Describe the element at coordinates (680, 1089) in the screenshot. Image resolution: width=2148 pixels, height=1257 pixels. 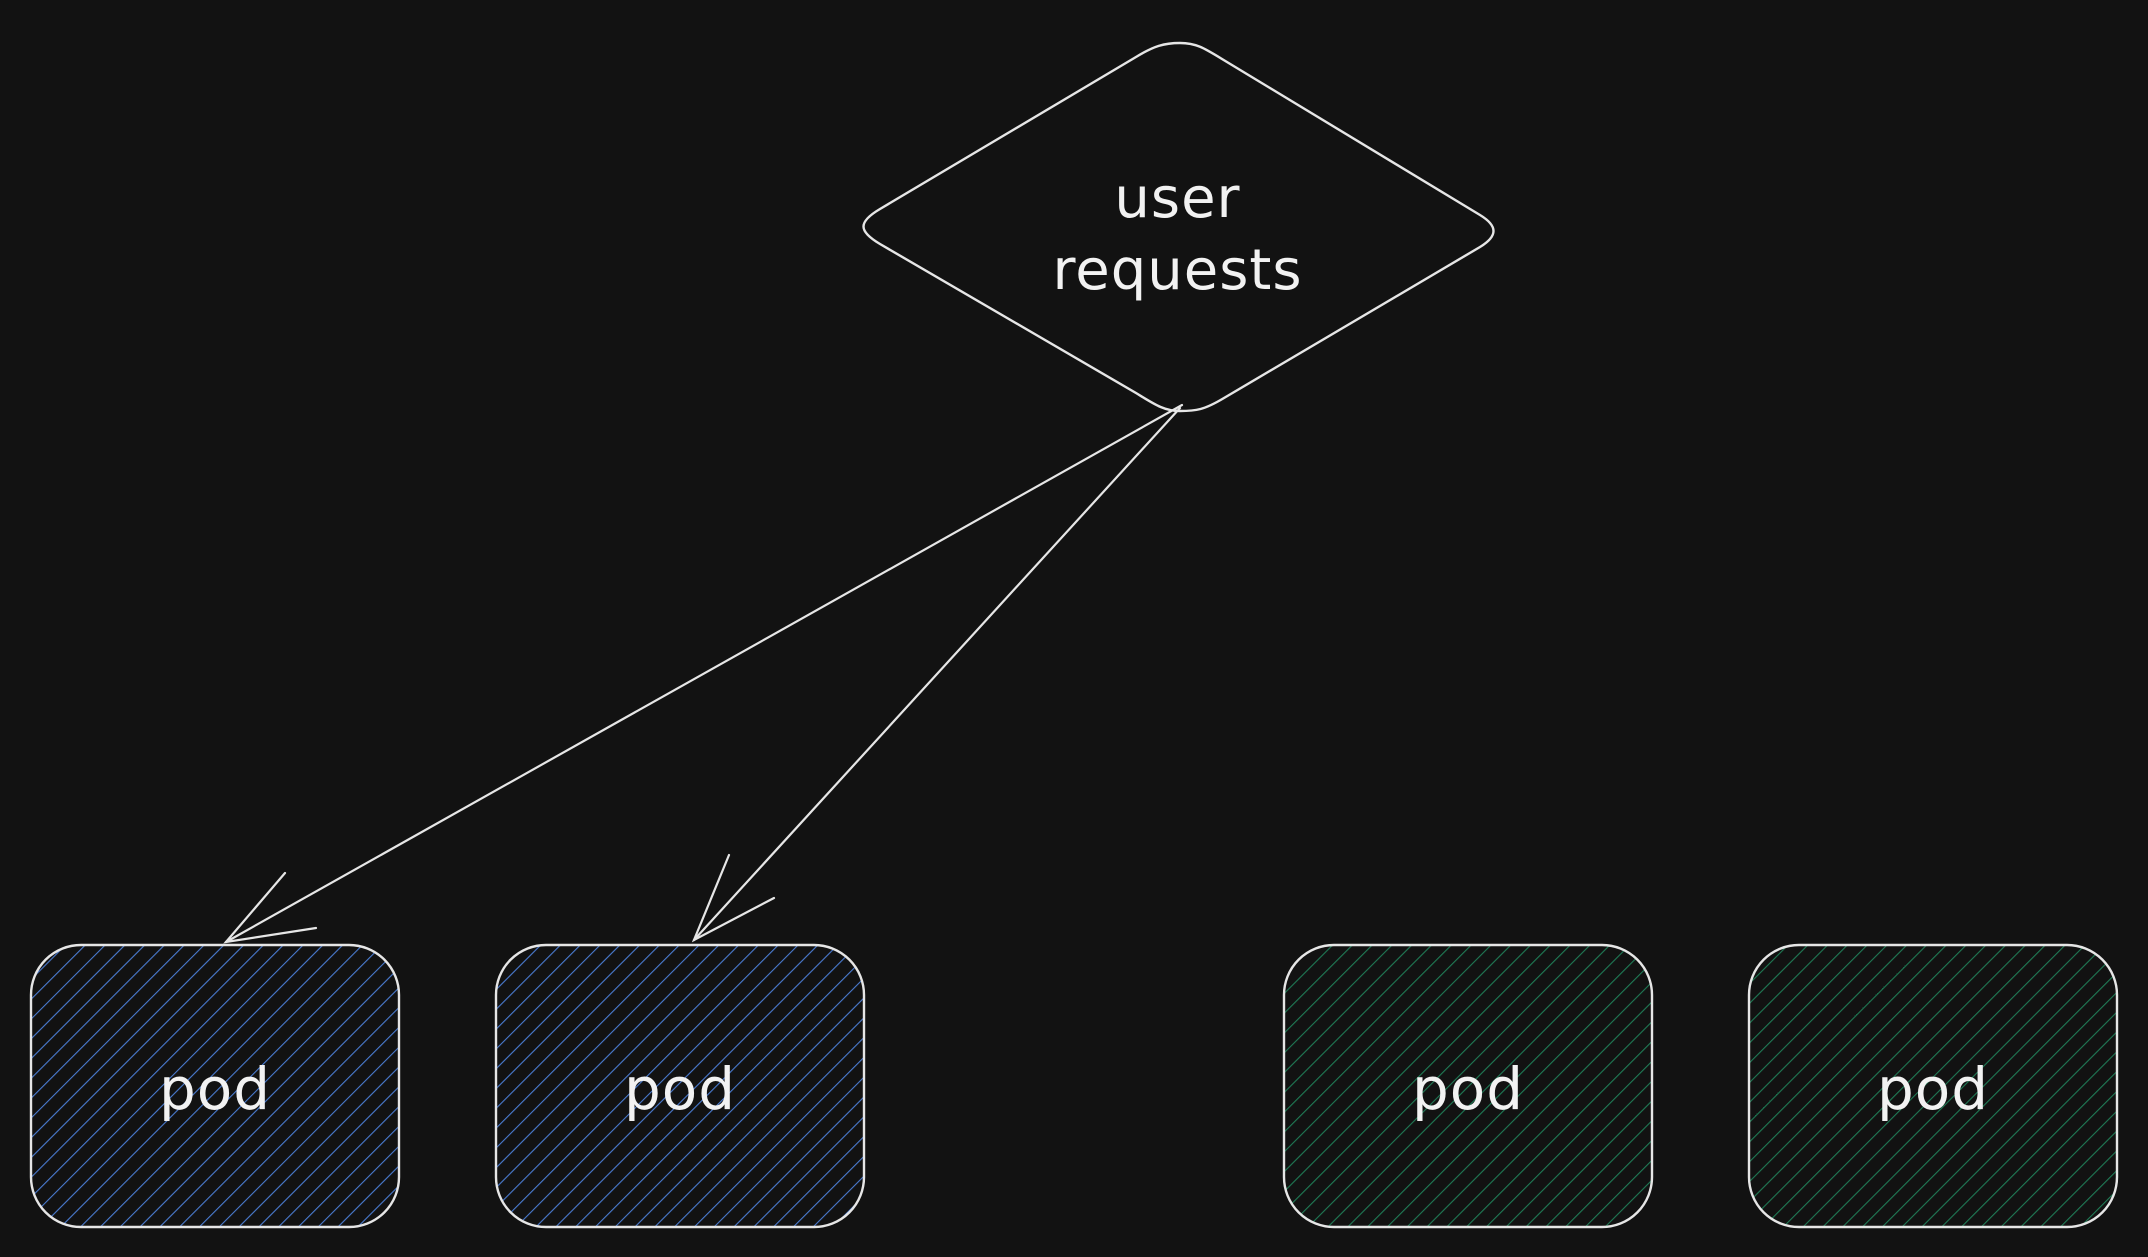
I see `pod-label-2: pod` at that location.